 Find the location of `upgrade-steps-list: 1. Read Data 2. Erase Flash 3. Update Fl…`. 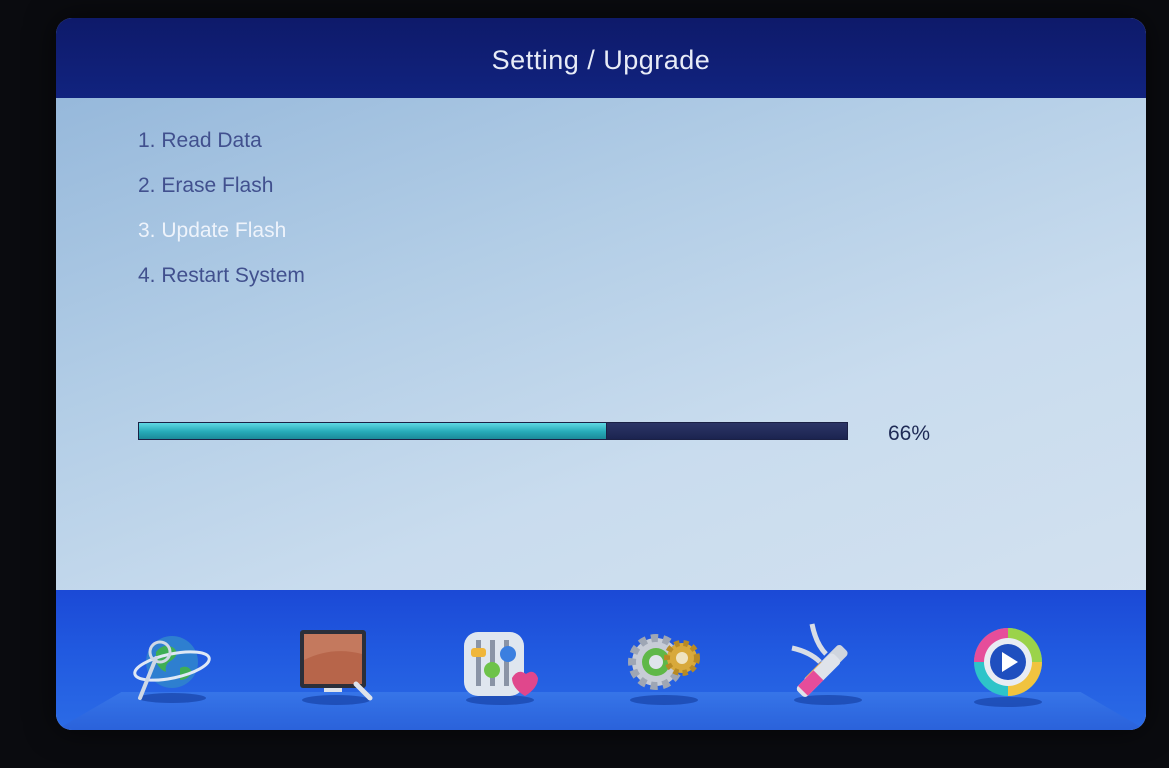

upgrade-steps-list: 1. Read Data 2. Erase Flash 3. Update Fl… is located at coordinates (221, 208).